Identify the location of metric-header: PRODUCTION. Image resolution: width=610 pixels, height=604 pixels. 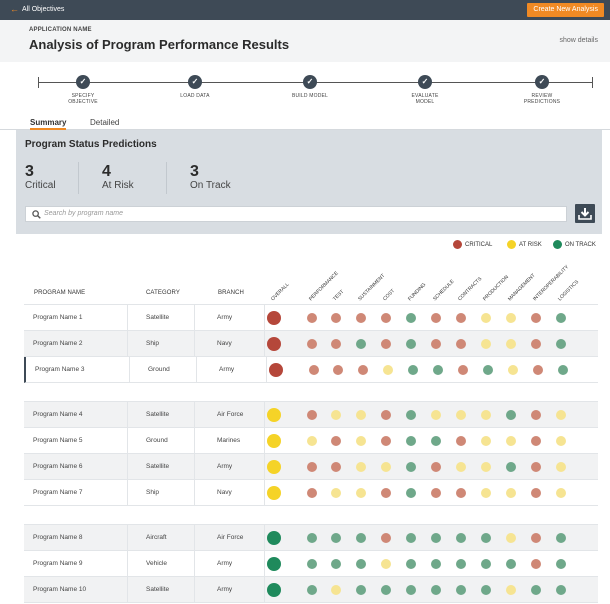
(496, 288).